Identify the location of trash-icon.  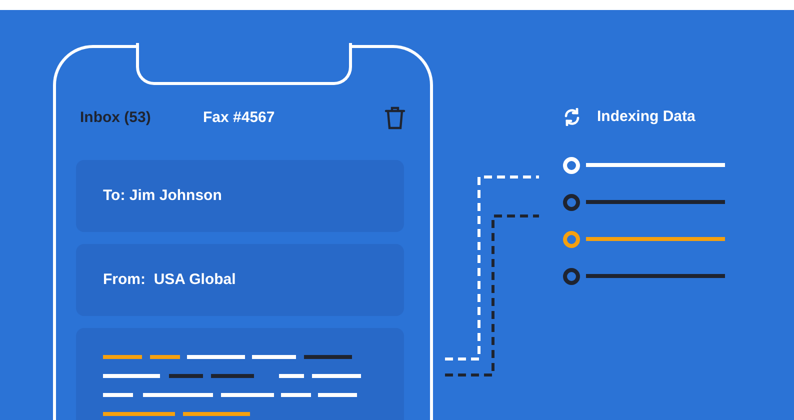
(395, 118).